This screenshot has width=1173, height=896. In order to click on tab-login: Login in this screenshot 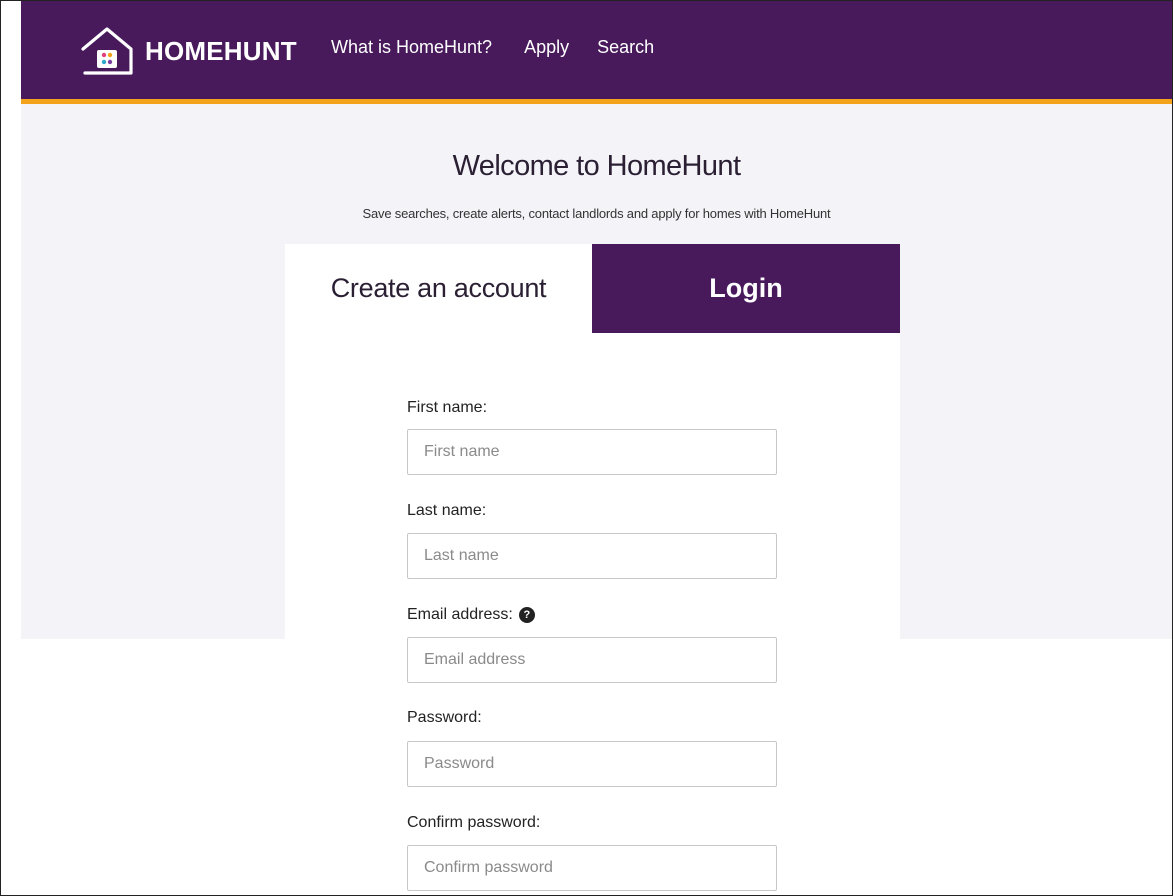, I will do `click(746, 288)`.